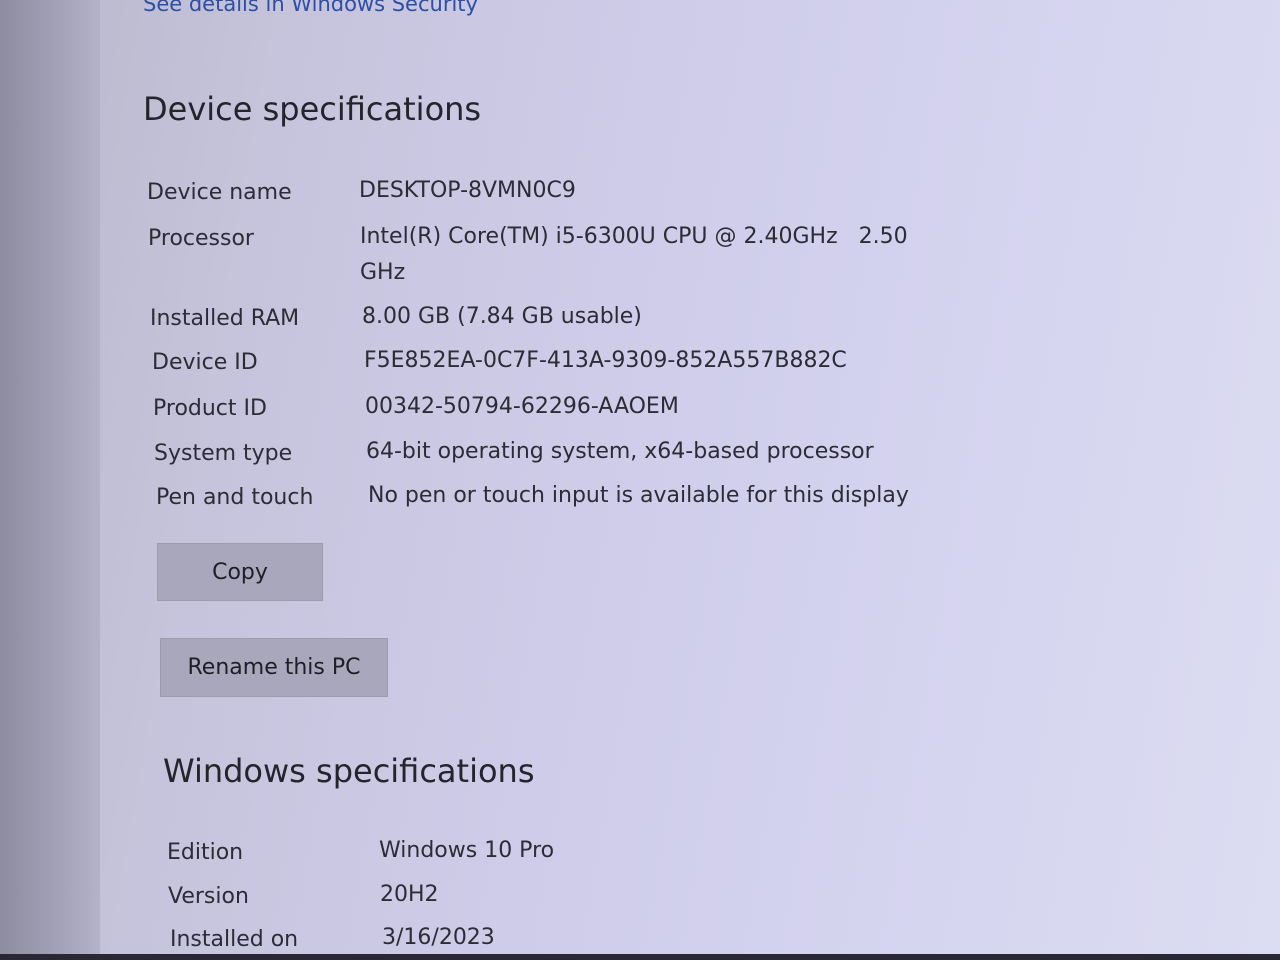 Image resolution: width=1280 pixels, height=960 pixels. I want to click on spec-label: Version, so click(208, 896).